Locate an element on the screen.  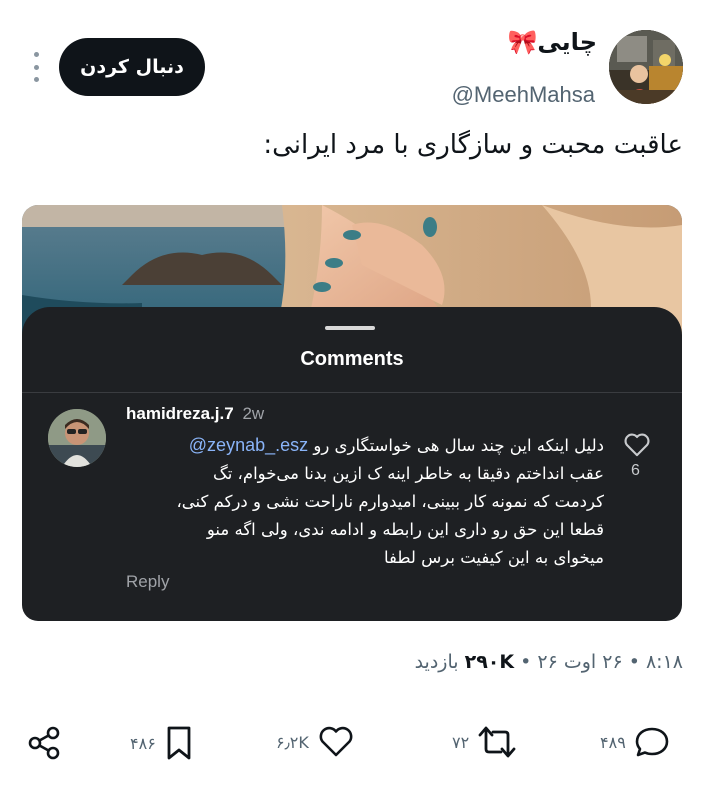
bookmark-count: ۴۸۶ is located at coordinates (143, 743).